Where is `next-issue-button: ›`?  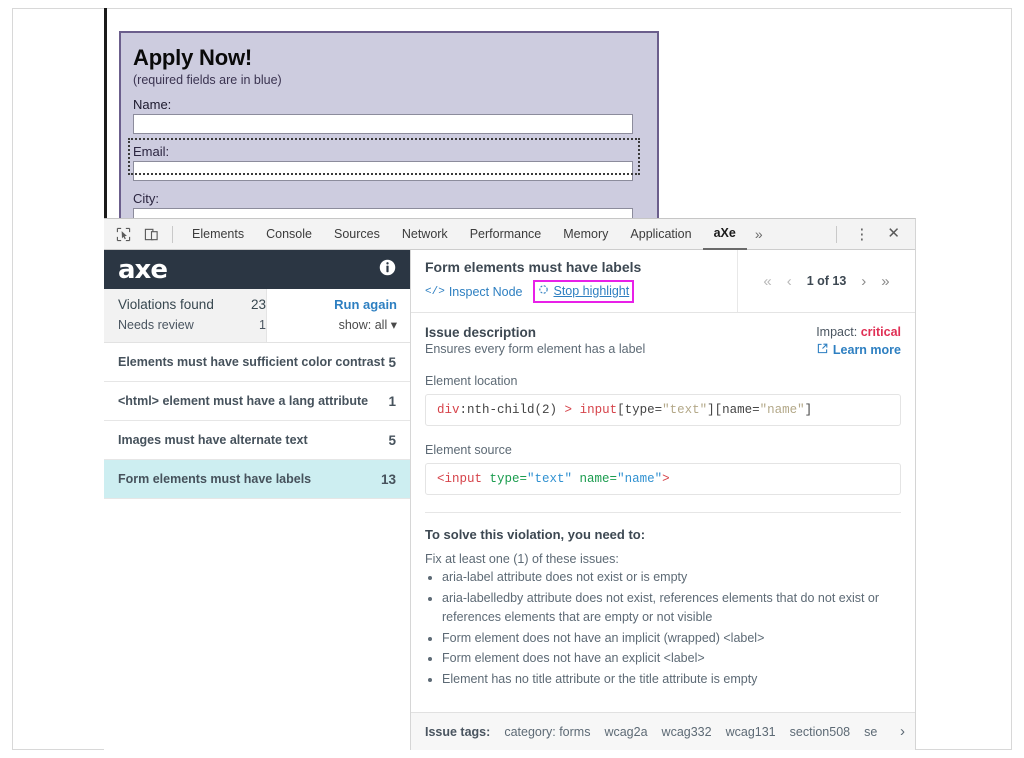 next-issue-button: › is located at coordinates (863, 281).